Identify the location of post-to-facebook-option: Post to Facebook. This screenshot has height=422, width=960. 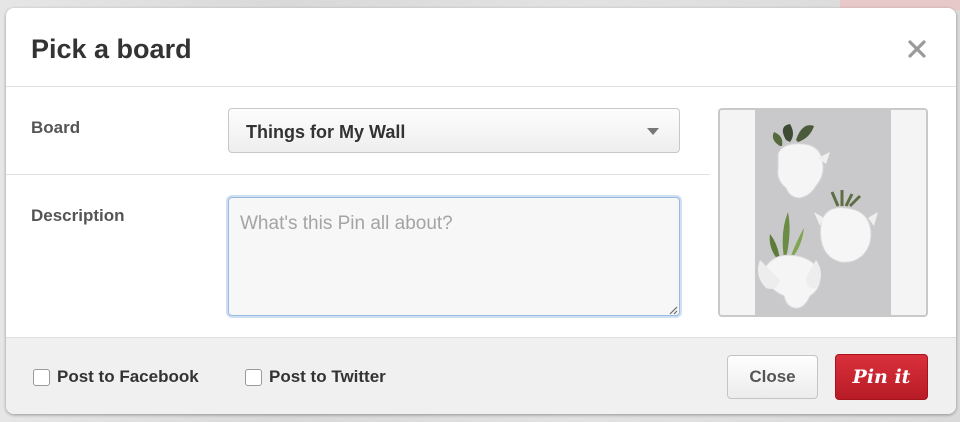
(116, 377).